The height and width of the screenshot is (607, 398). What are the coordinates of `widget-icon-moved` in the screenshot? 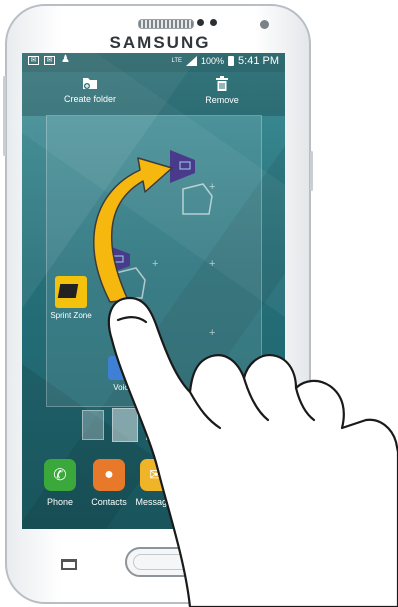 It's located at (182, 166).